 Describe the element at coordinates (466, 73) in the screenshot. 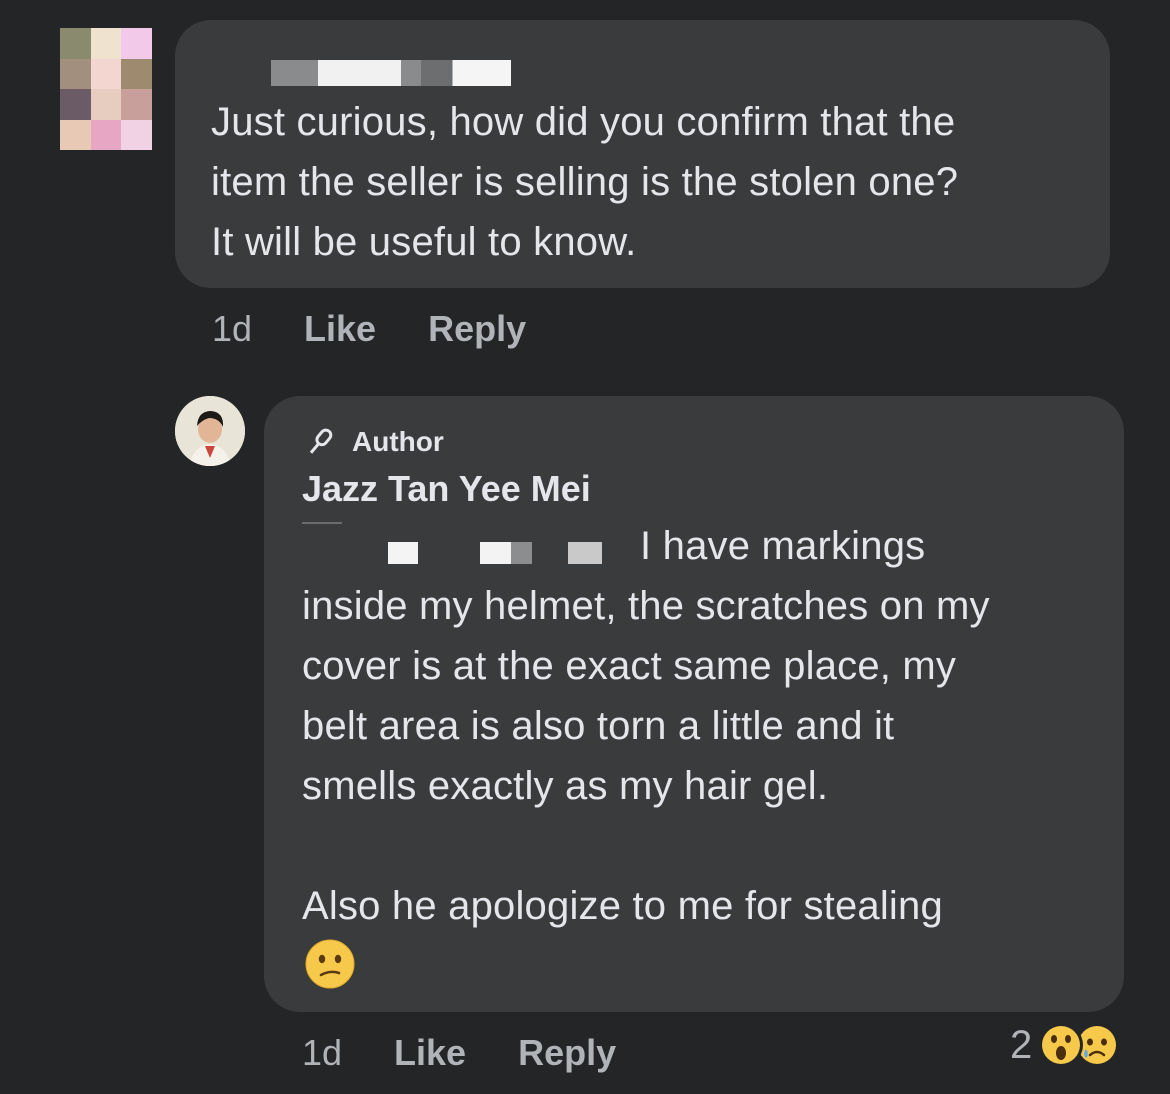

I see `redacted-name-part` at that location.